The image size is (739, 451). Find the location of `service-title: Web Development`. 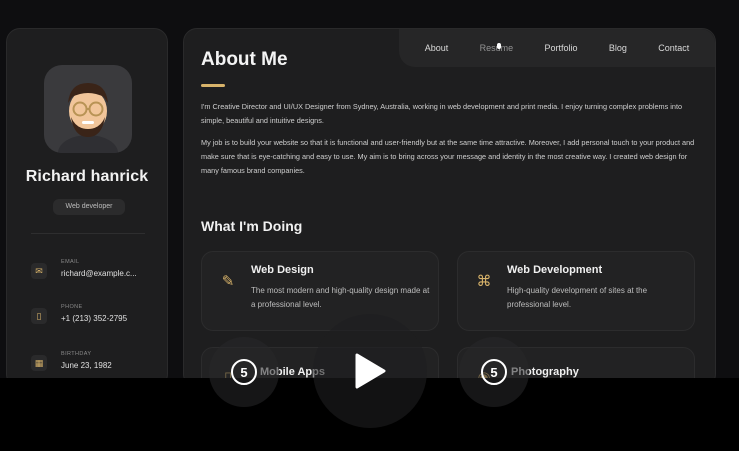

service-title: Web Development is located at coordinates (555, 270).